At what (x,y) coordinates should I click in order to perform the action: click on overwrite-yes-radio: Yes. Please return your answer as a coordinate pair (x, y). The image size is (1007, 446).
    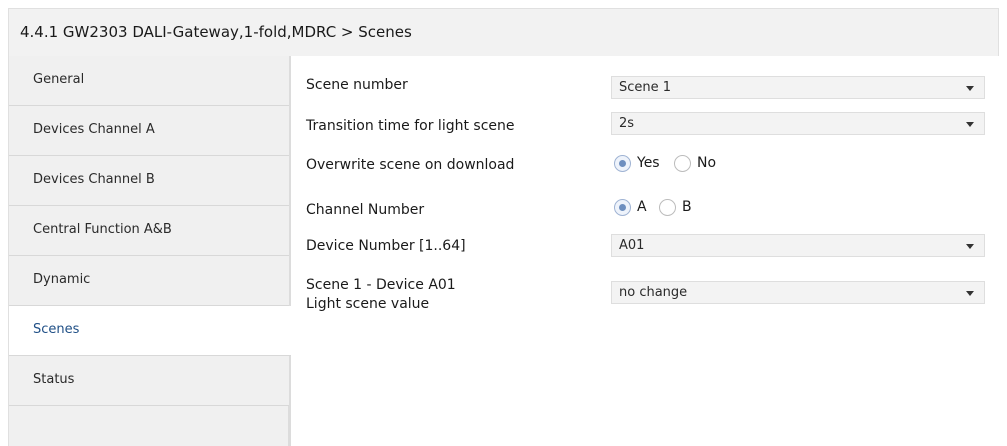
    Looking at the image, I should click on (644, 164).